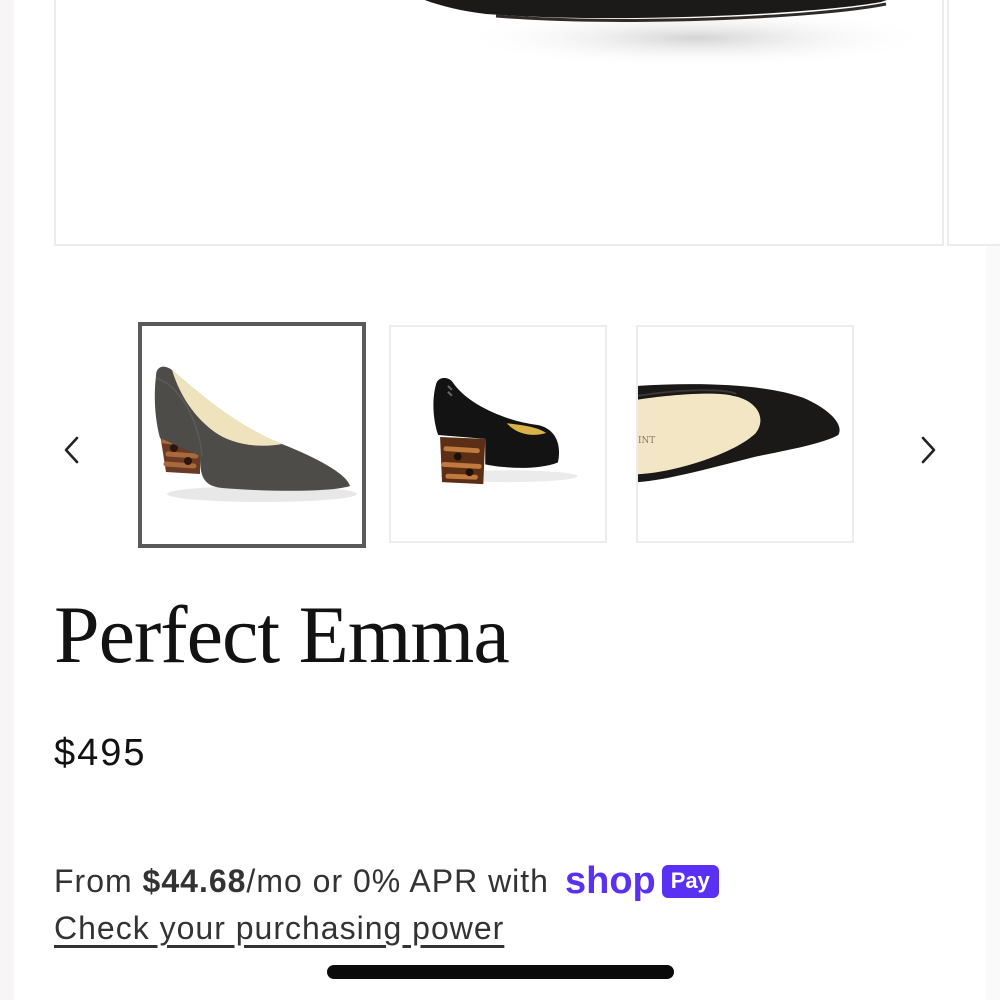 The image size is (1000, 1000). I want to click on page-left-edge, so click(7, 500).